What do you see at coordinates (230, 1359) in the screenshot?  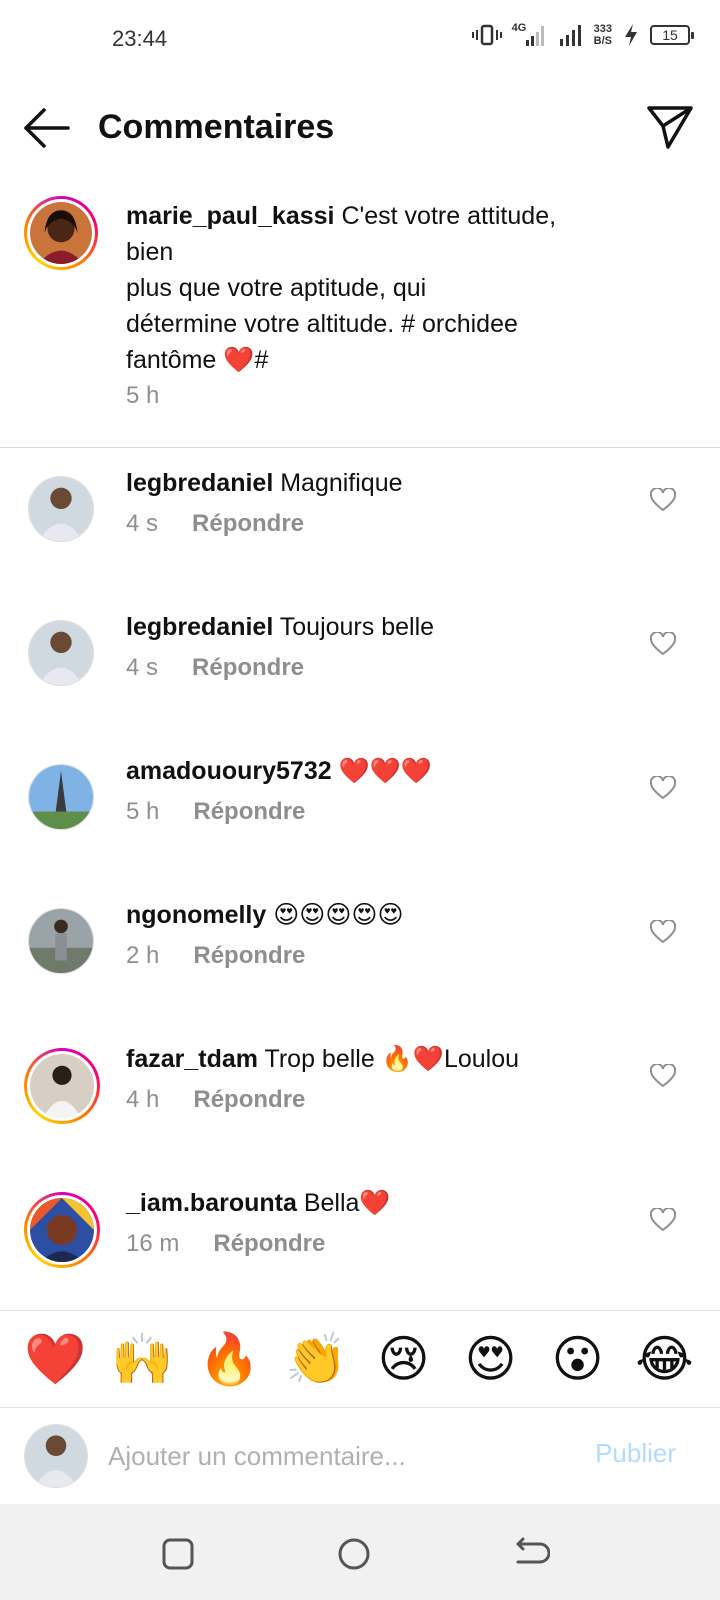 I see `emoji-fire-button: 🔥` at bounding box center [230, 1359].